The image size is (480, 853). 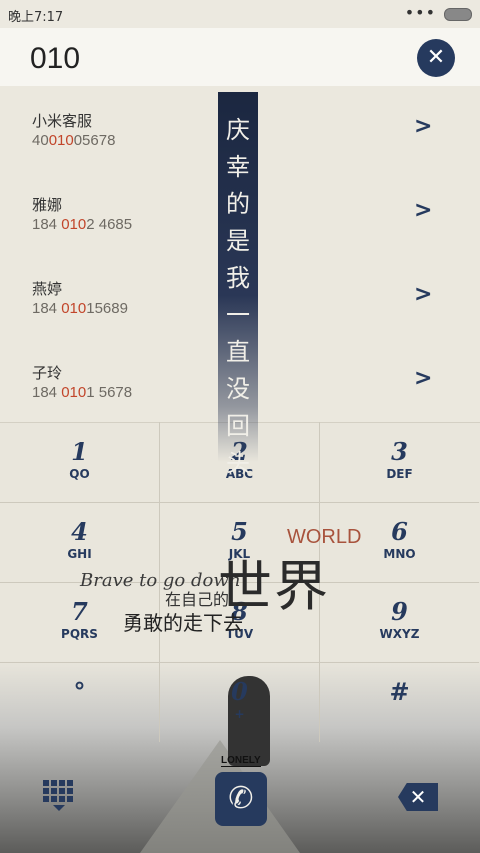 What do you see at coordinates (47, 205) in the screenshot?
I see `contact-name: 雅娜` at bounding box center [47, 205].